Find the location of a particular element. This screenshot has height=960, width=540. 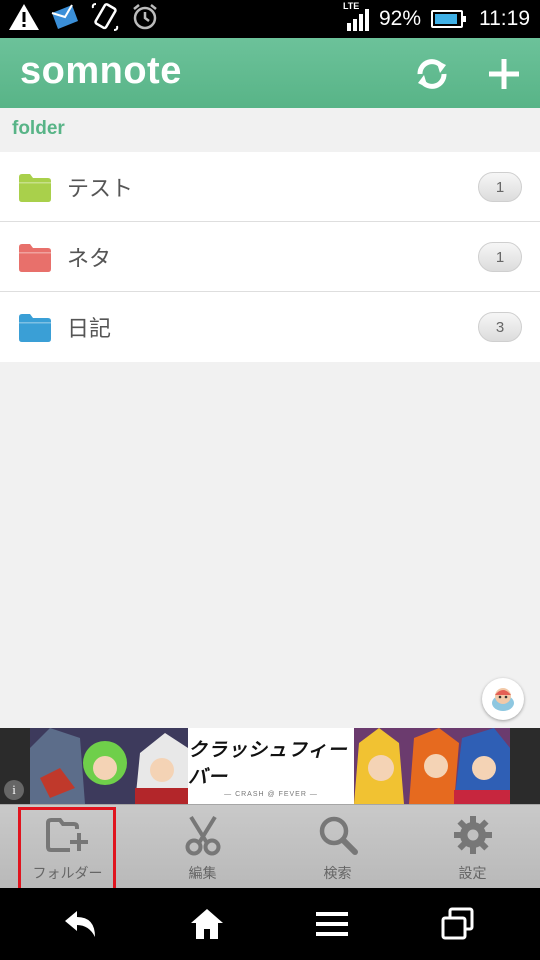

clock: 11:19 is located at coordinates (504, 18).